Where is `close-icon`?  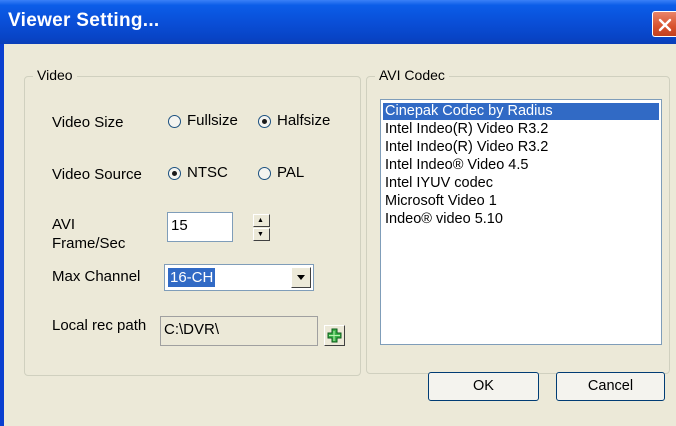
close-icon is located at coordinates (665, 25).